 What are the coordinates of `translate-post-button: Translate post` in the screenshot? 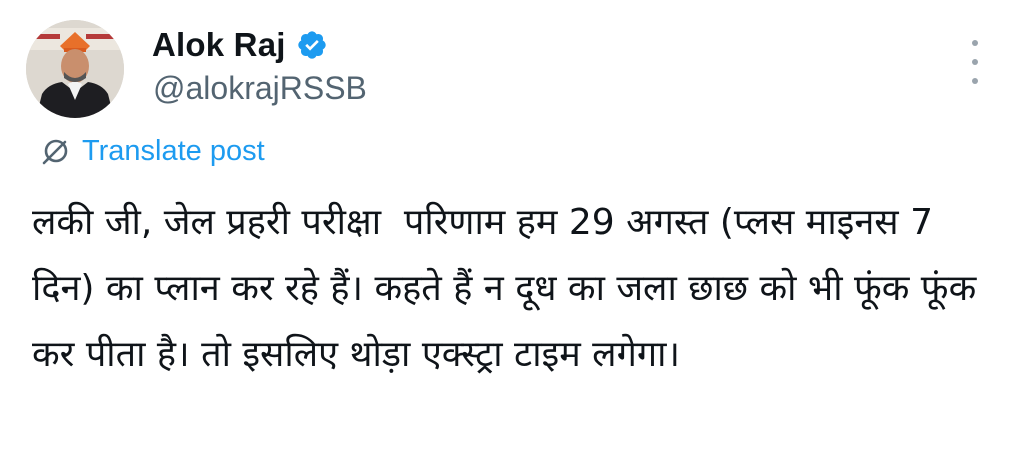 It's located at (152, 151).